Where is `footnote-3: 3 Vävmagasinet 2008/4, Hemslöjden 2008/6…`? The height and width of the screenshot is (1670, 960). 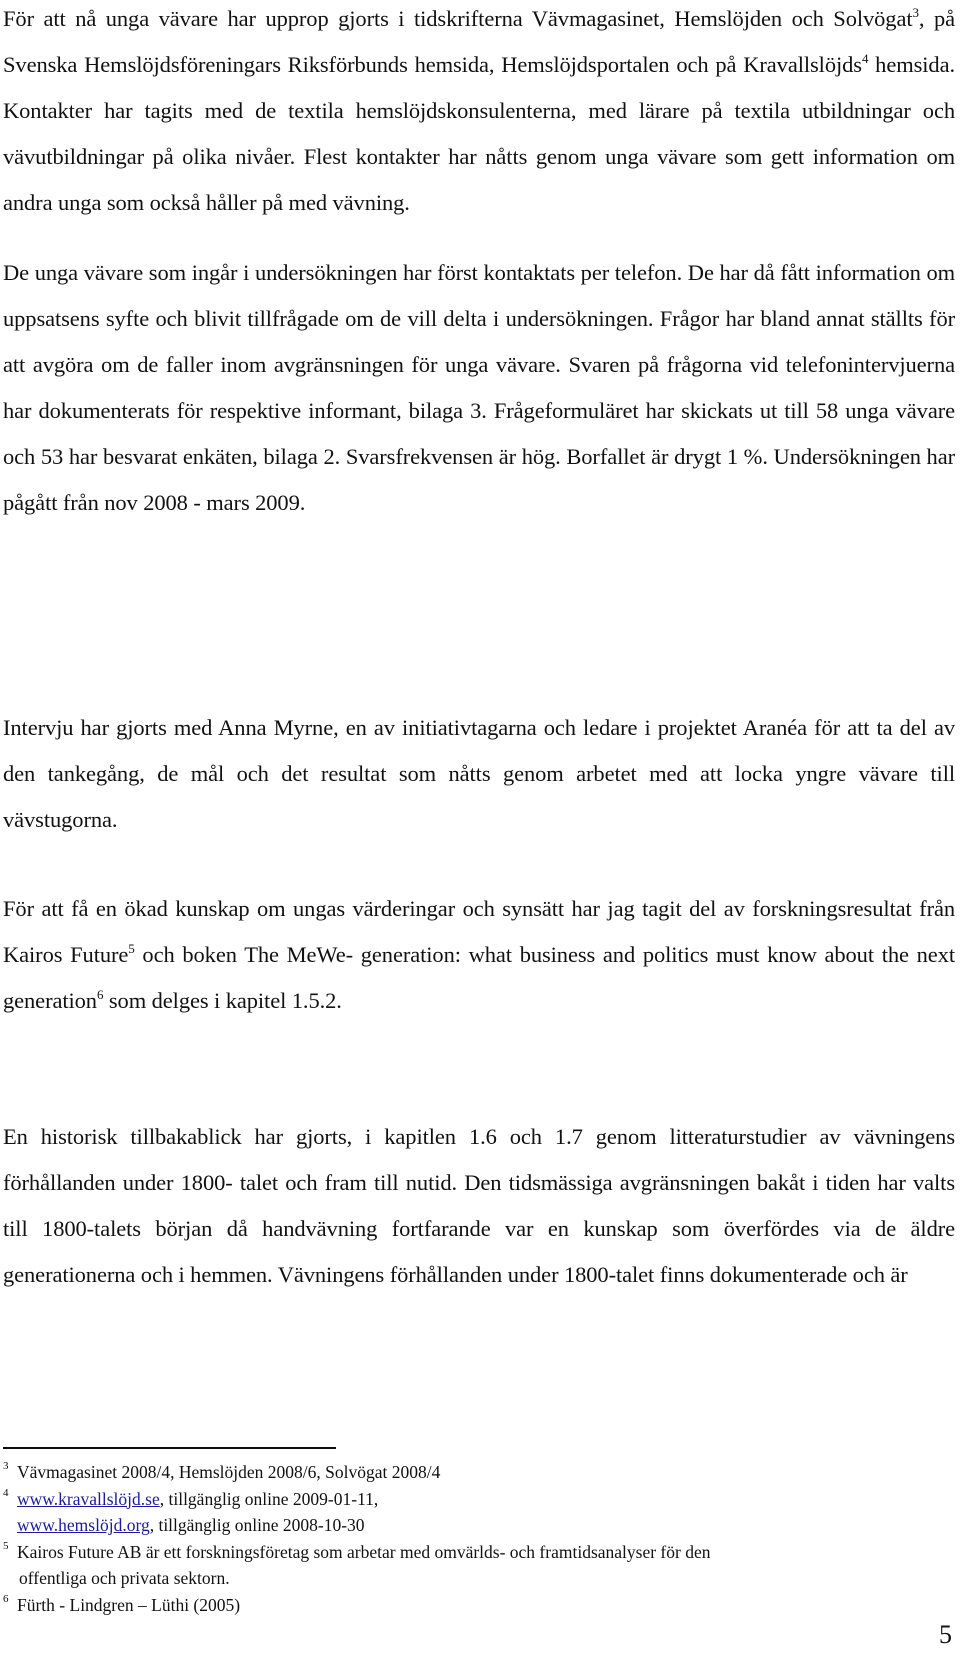
footnote-3: 3 Vävmagasinet 2008/4, Hemslöjden 2008/6… is located at coordinates (480, 1472).